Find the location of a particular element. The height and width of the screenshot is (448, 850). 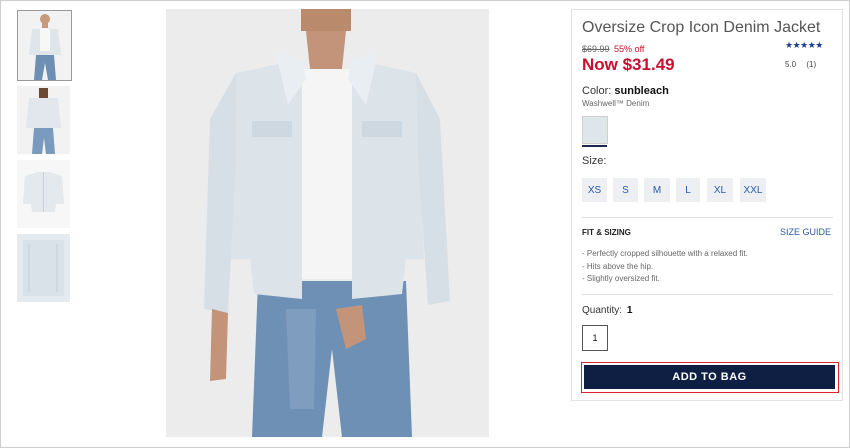

fit-sizing-heading: FIT & SIZING is located at coordinates (606, 232).